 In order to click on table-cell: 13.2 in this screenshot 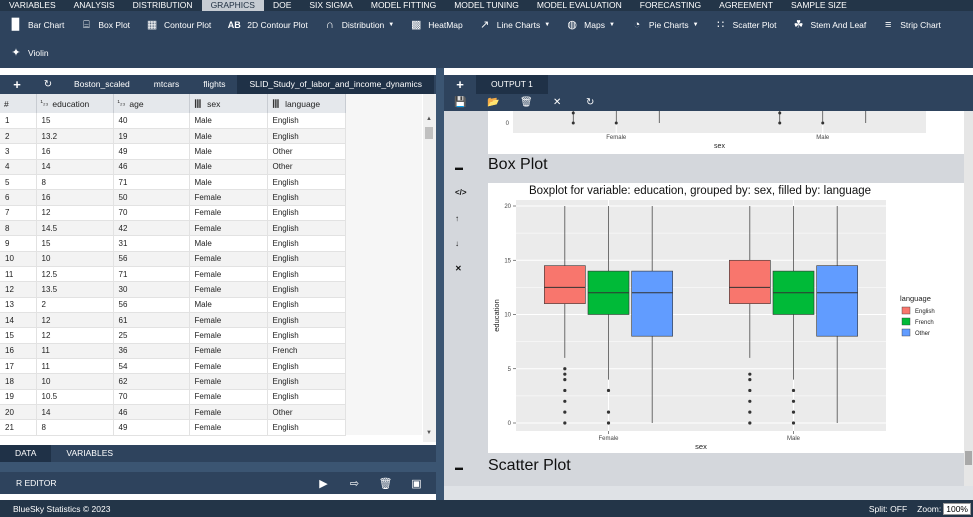, I will do `click(75, 136)`.